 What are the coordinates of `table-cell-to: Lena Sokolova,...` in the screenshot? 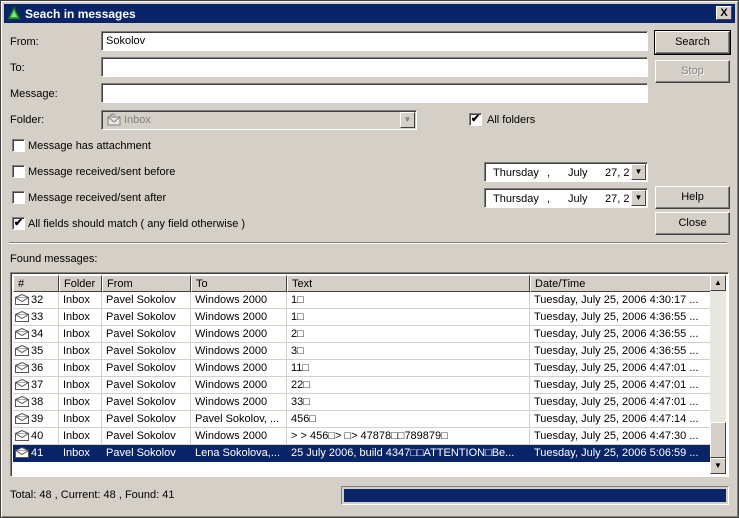 It's located at (239, 453).